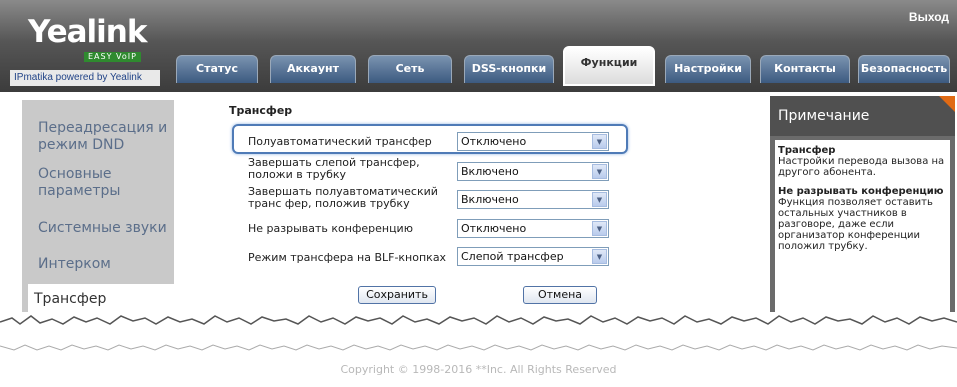  I want to click on tab-network: Сеть, so click(410, 69).